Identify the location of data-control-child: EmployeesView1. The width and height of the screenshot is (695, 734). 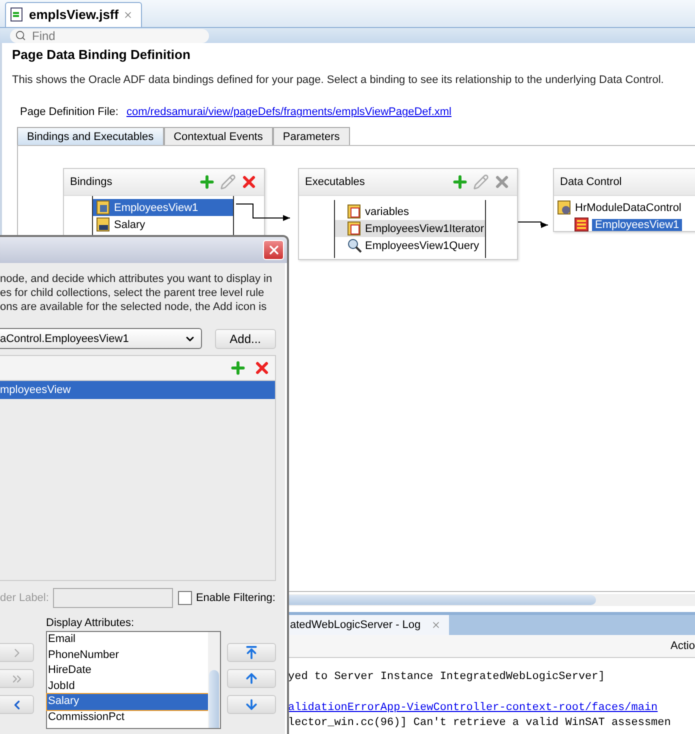
(637, 224).